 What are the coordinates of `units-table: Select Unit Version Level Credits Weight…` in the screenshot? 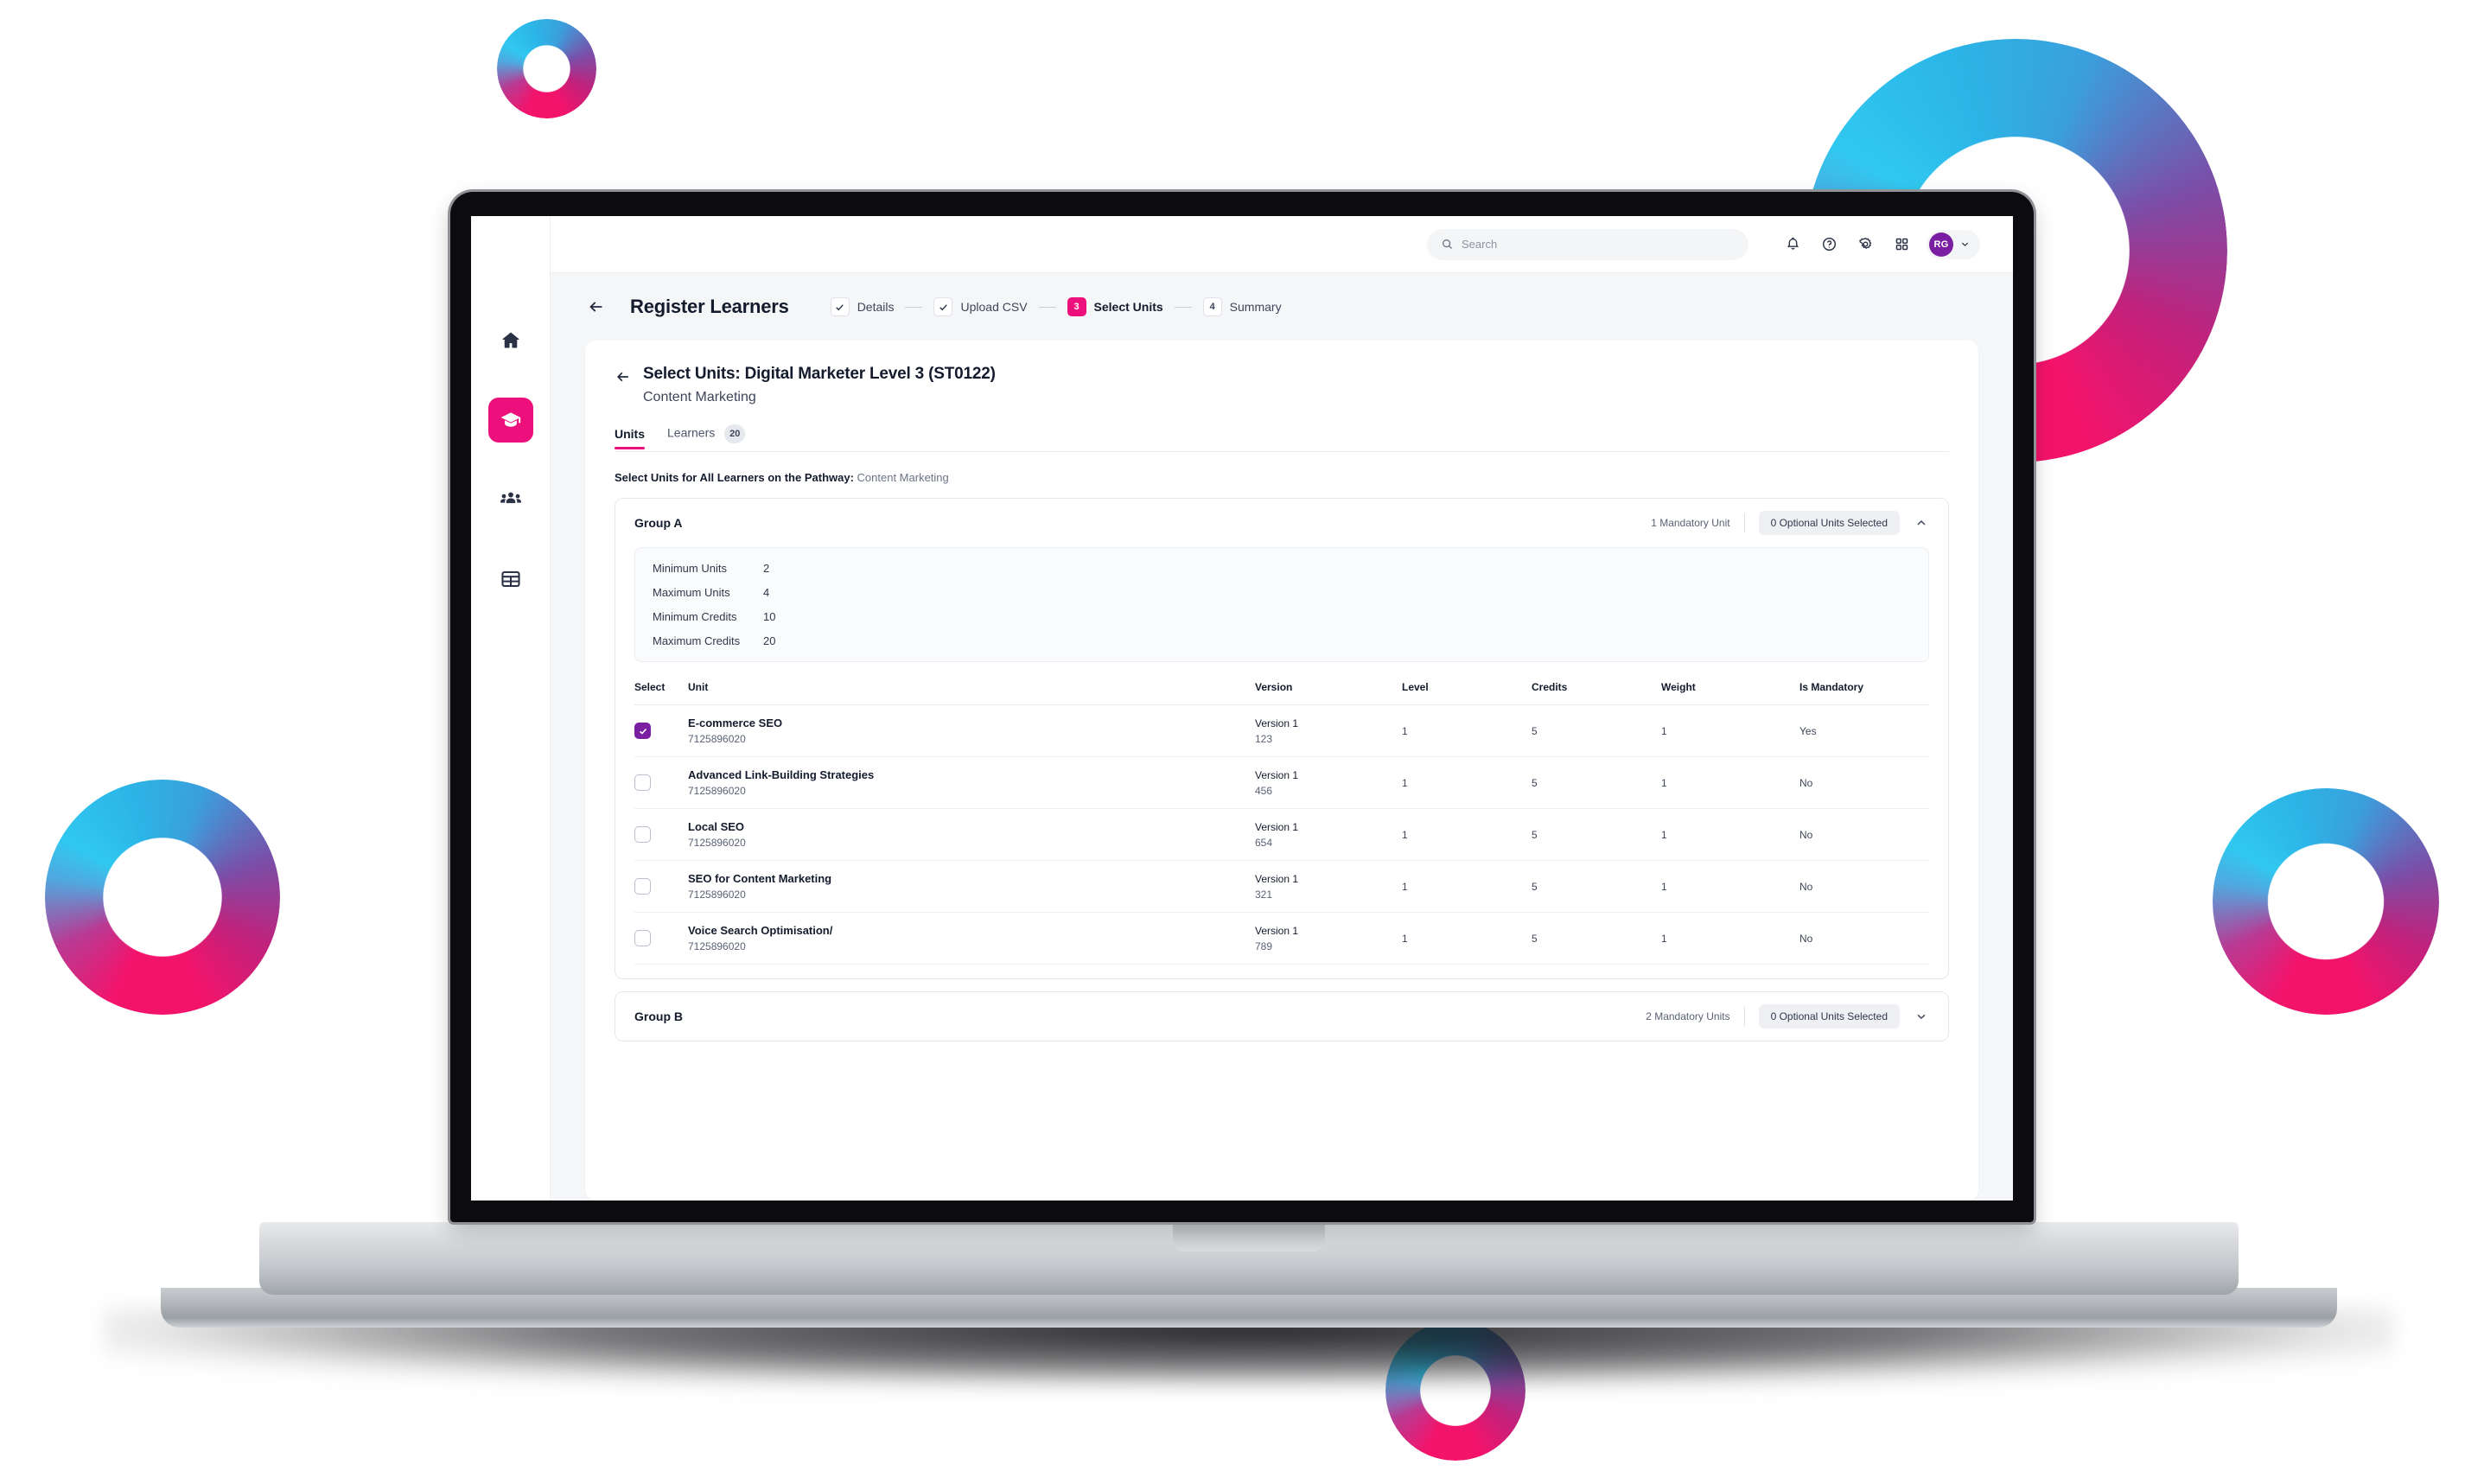 It's located at (1281, 823).